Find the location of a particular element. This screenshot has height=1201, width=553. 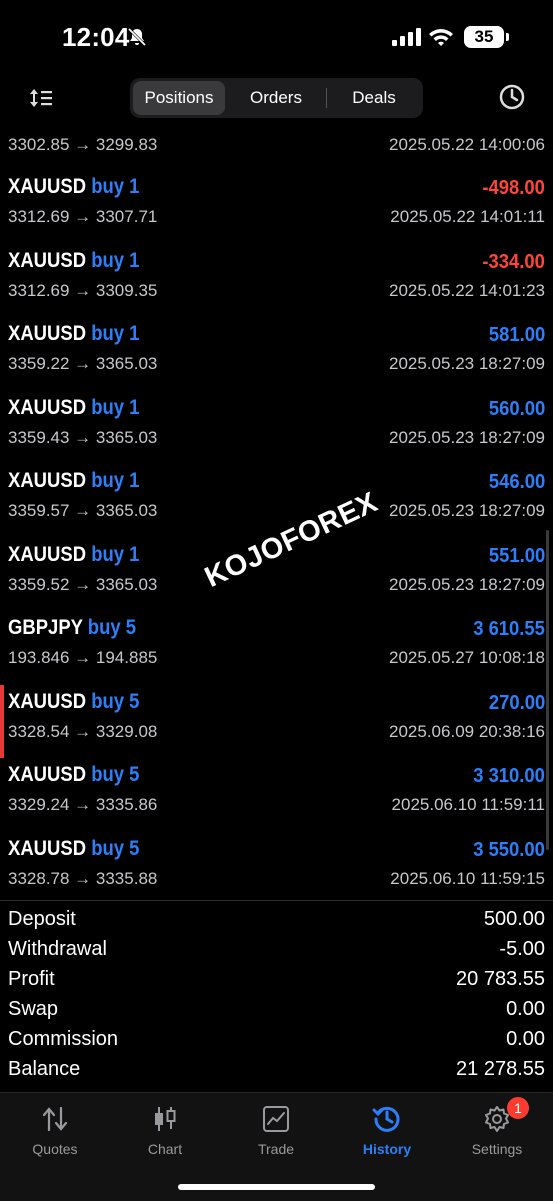

deal-profit: 3 550.00 is located at coordinates (509, 849).